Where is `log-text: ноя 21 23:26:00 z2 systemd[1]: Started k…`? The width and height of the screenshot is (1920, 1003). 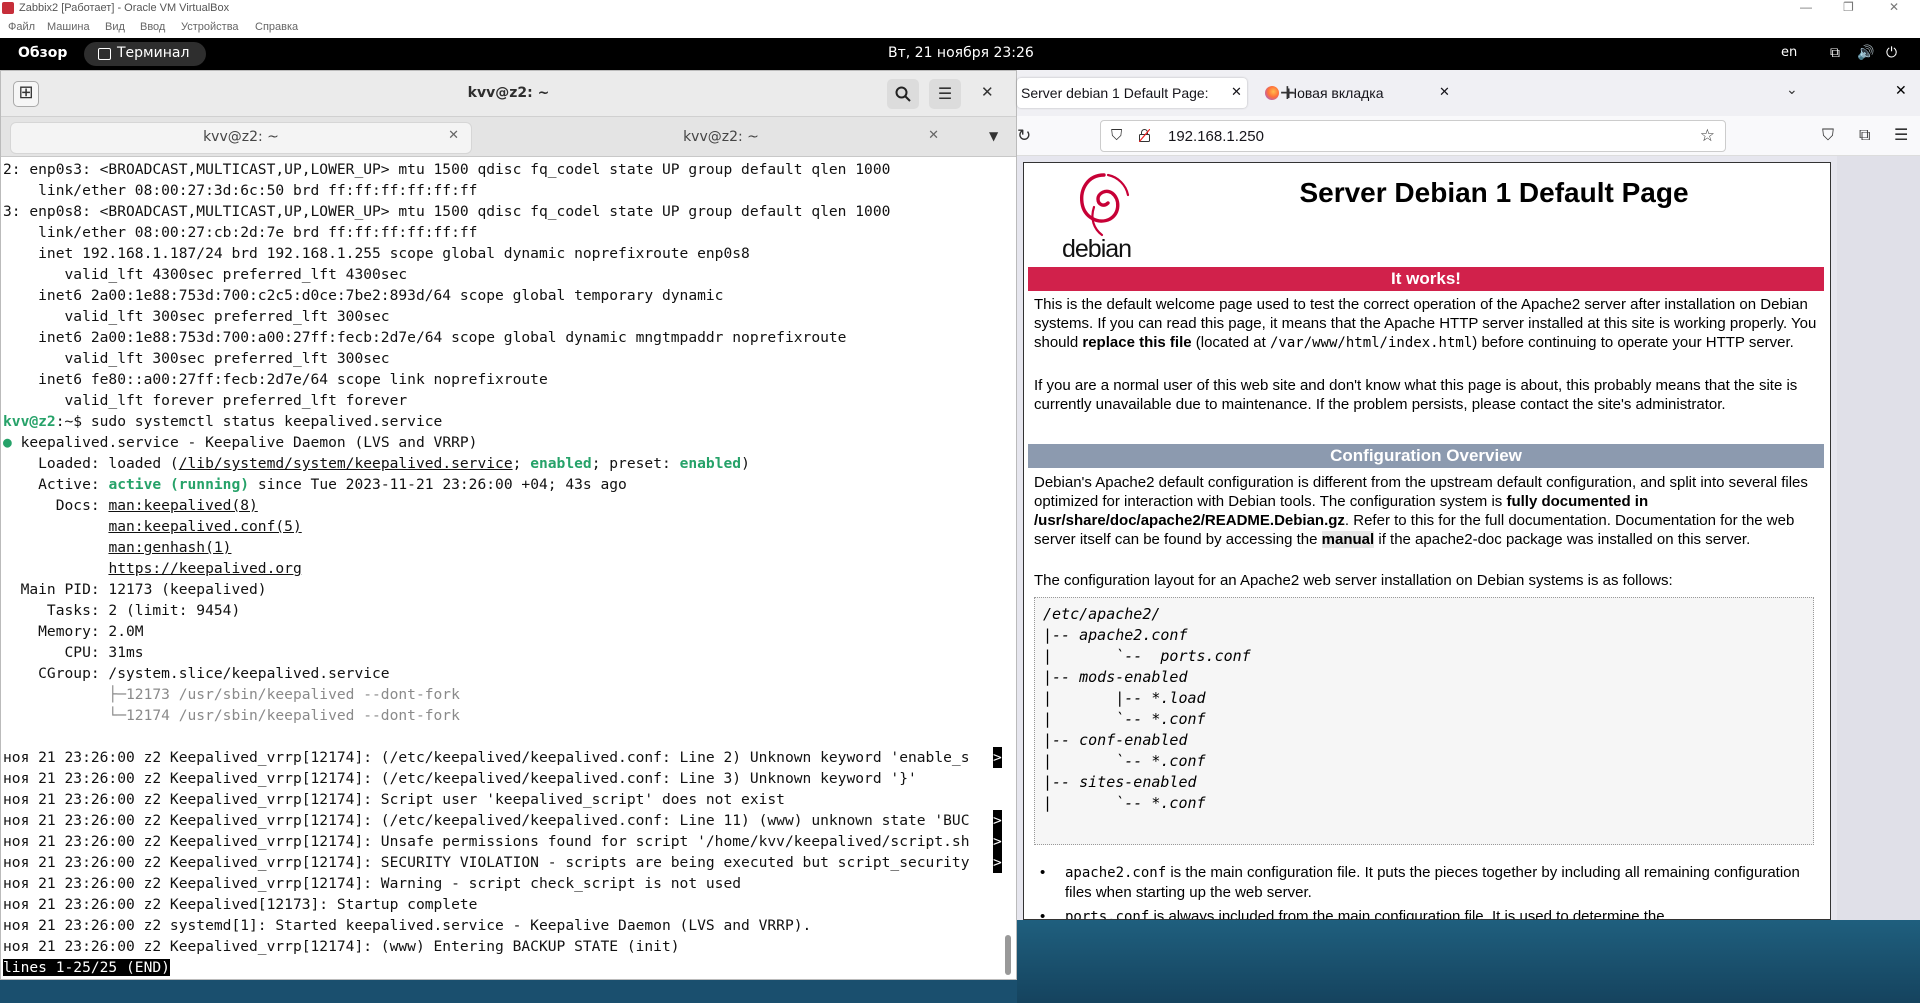 log-text: ноя 21 23:26:00 z2 systemd[1]: Started k… is located at coordinates (407, 925).